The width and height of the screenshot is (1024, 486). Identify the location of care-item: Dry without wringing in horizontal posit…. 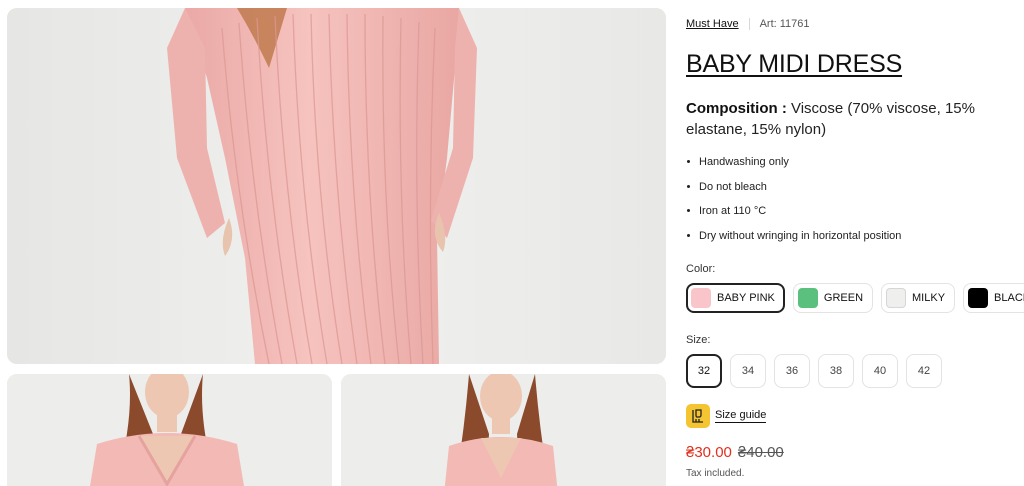
(793, 240).